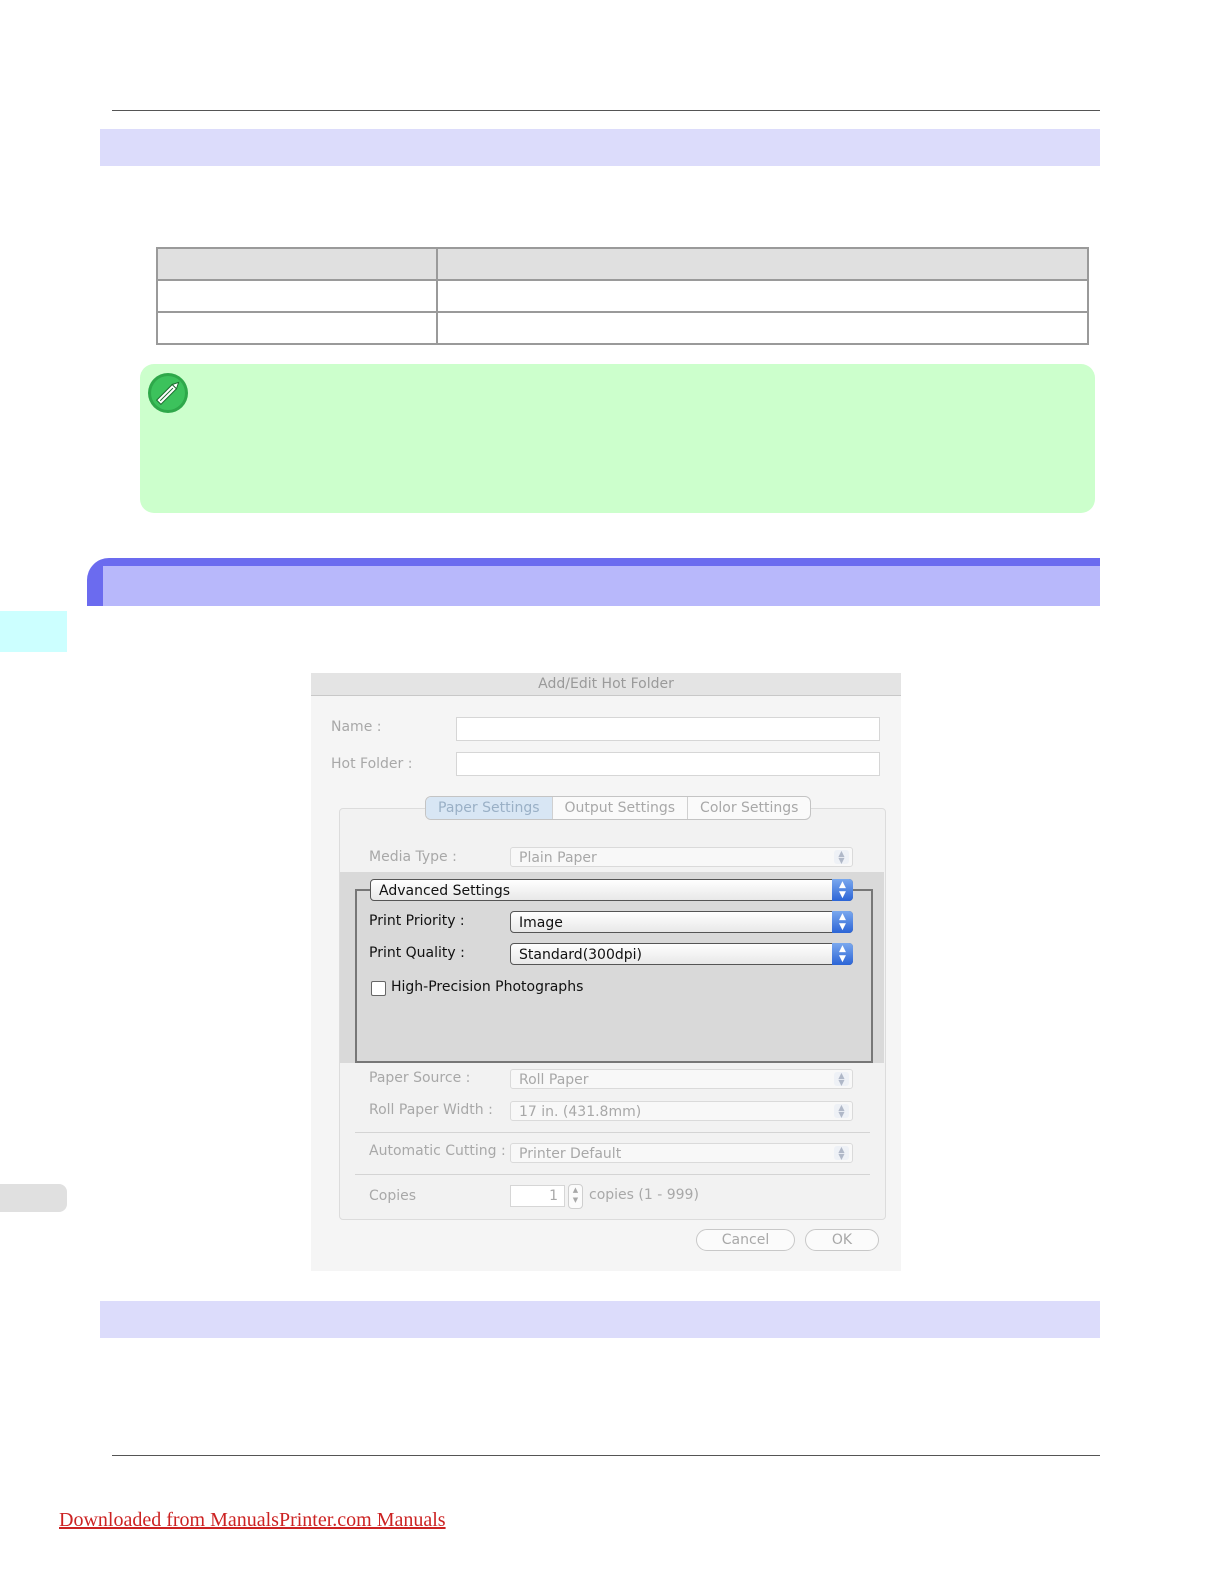  What do you see at coordinates (570, 1154) in the screenshot?
I see `automatic-cutting-value: Printer Default` at bounding box center [570, 1154].